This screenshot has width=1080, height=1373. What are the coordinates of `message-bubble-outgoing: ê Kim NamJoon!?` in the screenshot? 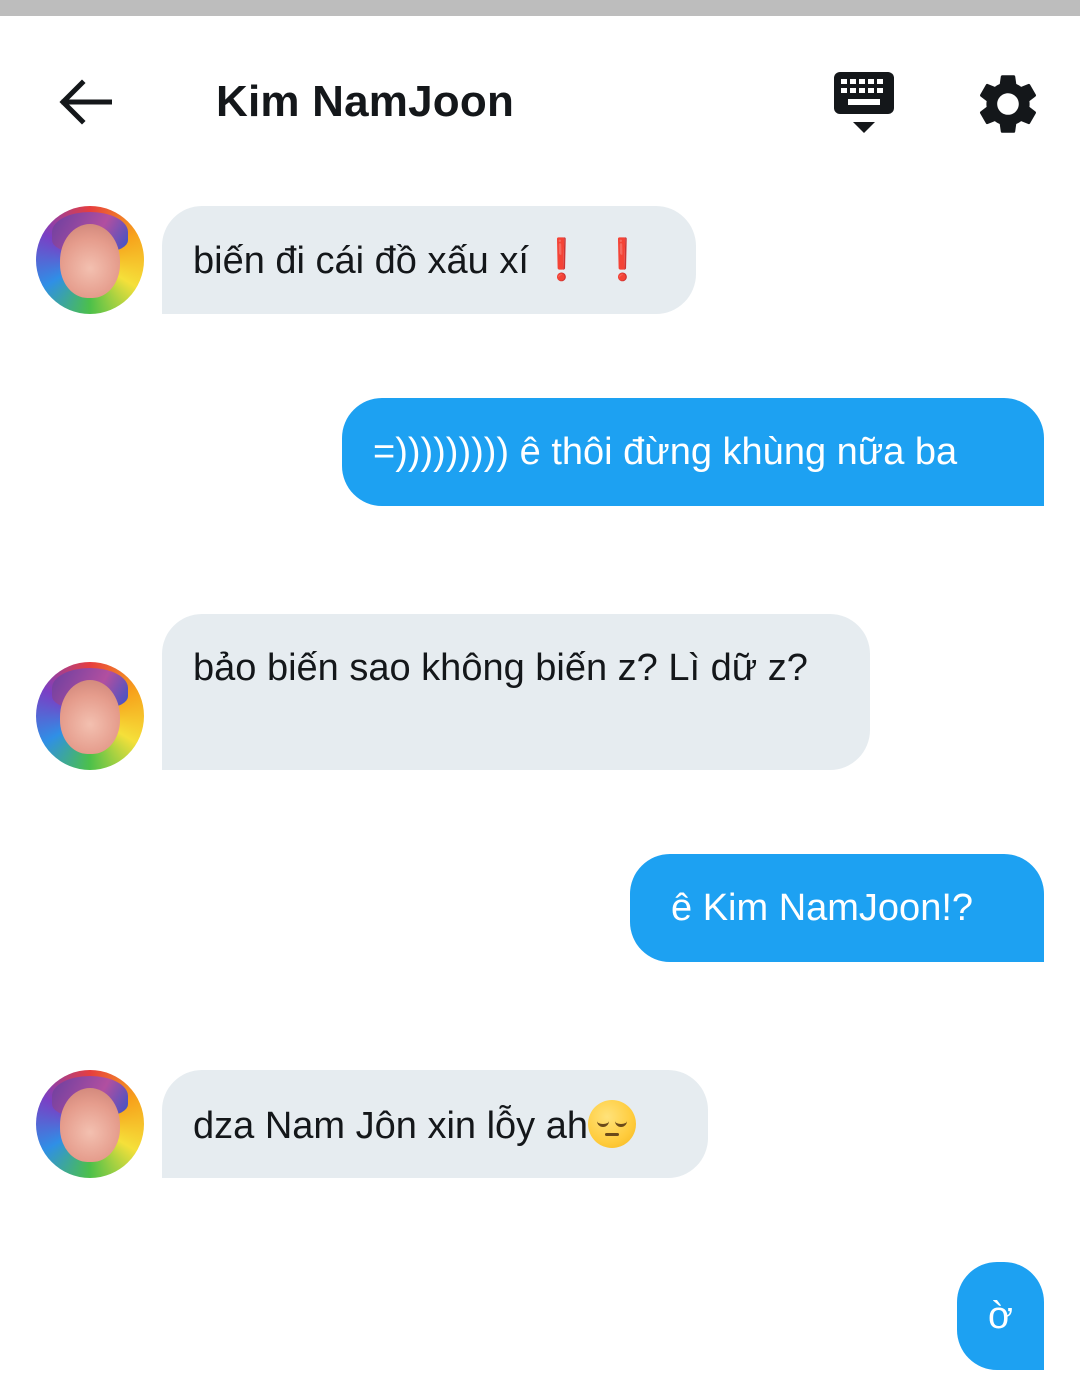 It's located at (837, 908).